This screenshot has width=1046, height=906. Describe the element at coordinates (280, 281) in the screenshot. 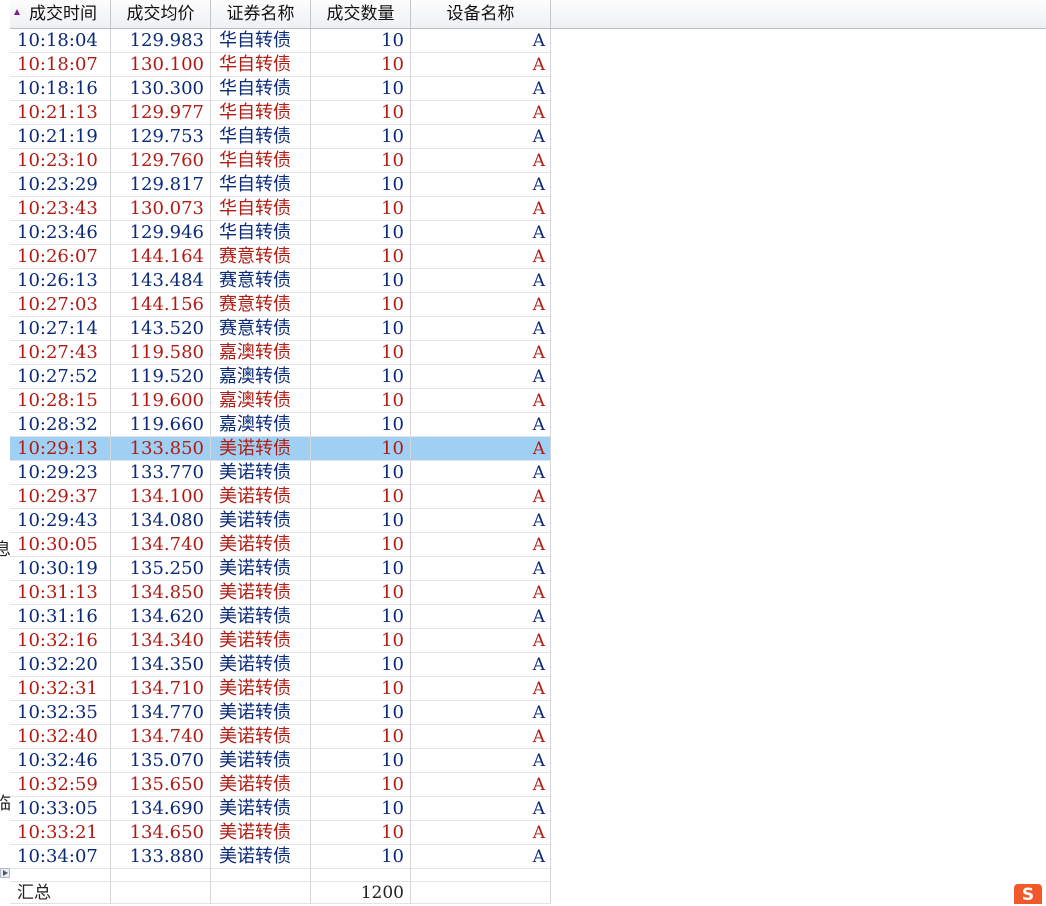

I see `table-row: 10:26:13 143.484 赛意转债 10 A` at that location.